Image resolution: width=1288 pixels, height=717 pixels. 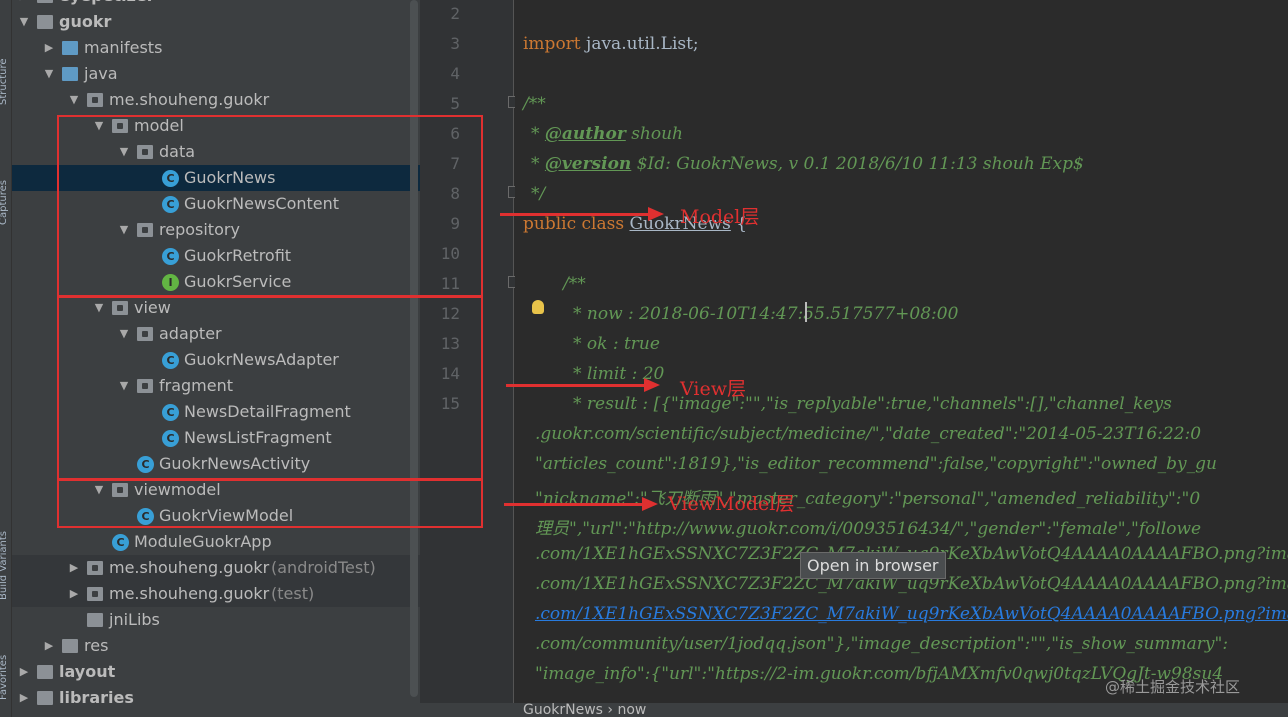 What do you see at coordinates (538, 307) in the screenshot?
I see `lightbulb-icon` at bounding box center [538, 307].